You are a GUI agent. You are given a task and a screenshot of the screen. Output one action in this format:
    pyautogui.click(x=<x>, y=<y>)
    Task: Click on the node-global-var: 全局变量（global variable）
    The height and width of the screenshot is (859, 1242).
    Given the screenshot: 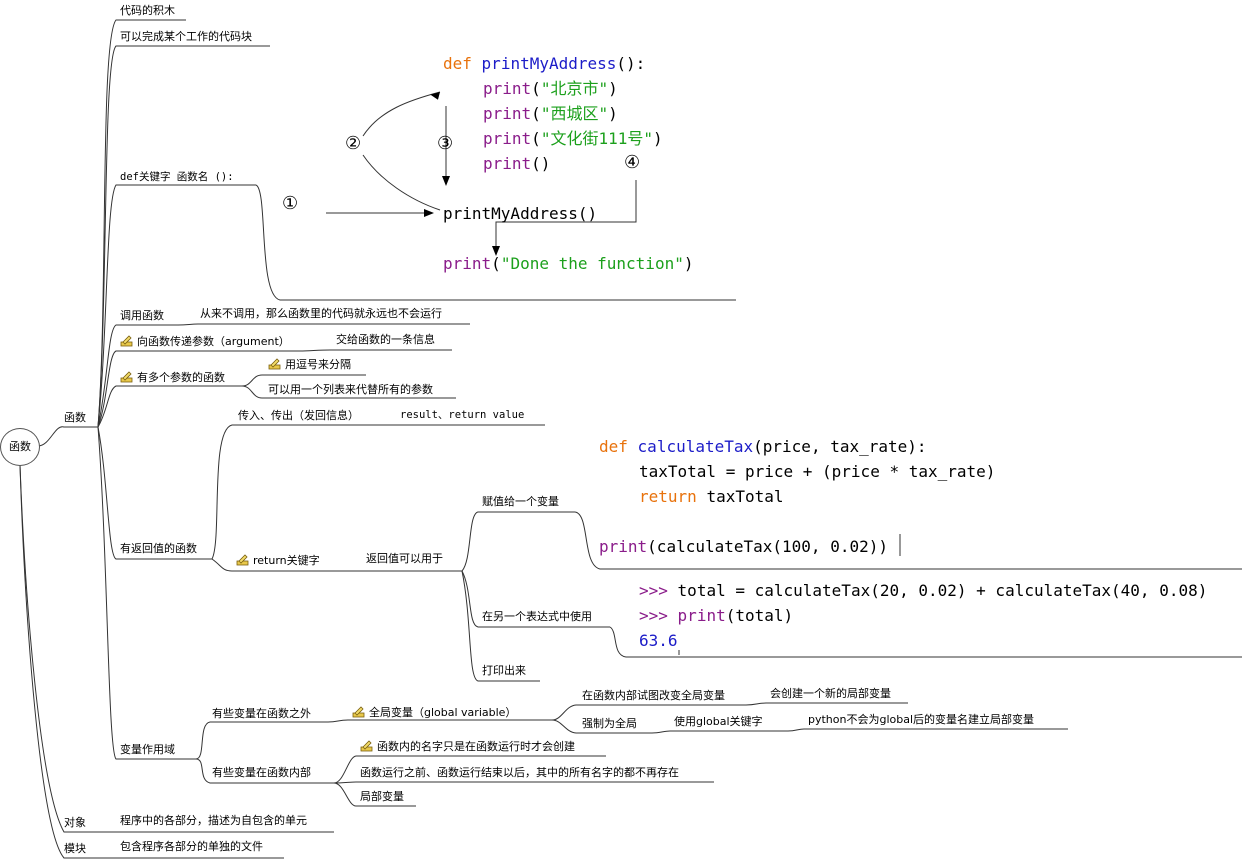 What is the action you would take?
    pyautogui.click(x=434, y=713)
    